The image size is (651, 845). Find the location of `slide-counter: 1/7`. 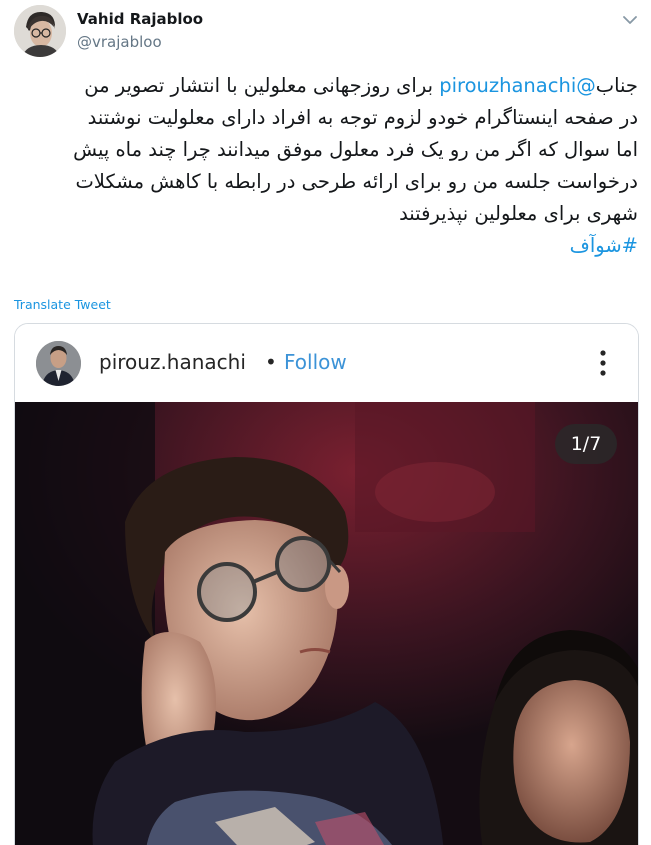

slide-counter: 1/7 is located at coordinates (586, 444).